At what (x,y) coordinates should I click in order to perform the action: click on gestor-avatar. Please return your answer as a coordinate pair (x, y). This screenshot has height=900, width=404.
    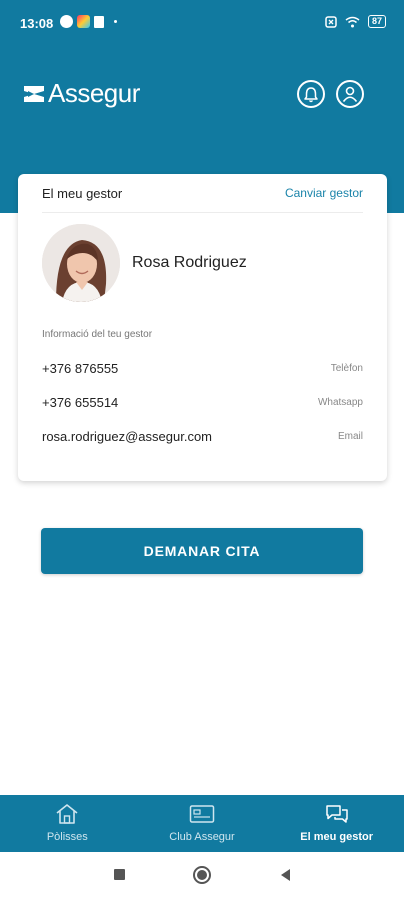
    Looking at the image, I should click on (81, 263).